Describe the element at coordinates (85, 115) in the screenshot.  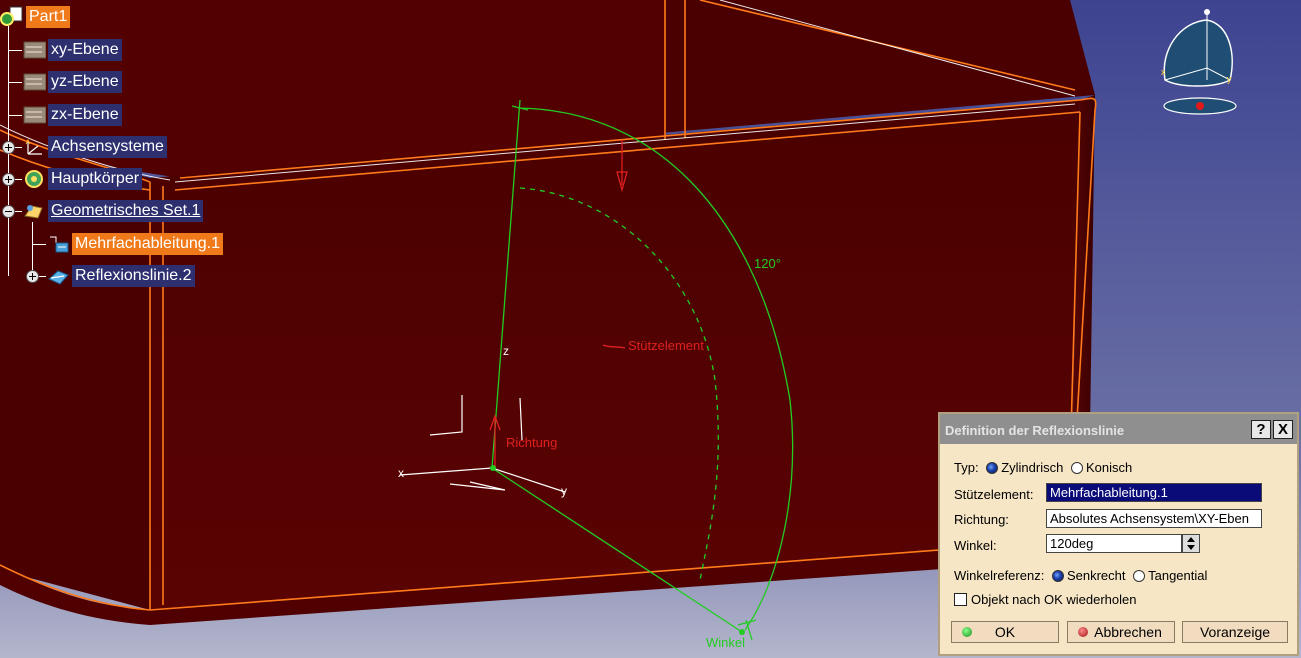
I see `tree-item-label: zx-Ebene` at that location.